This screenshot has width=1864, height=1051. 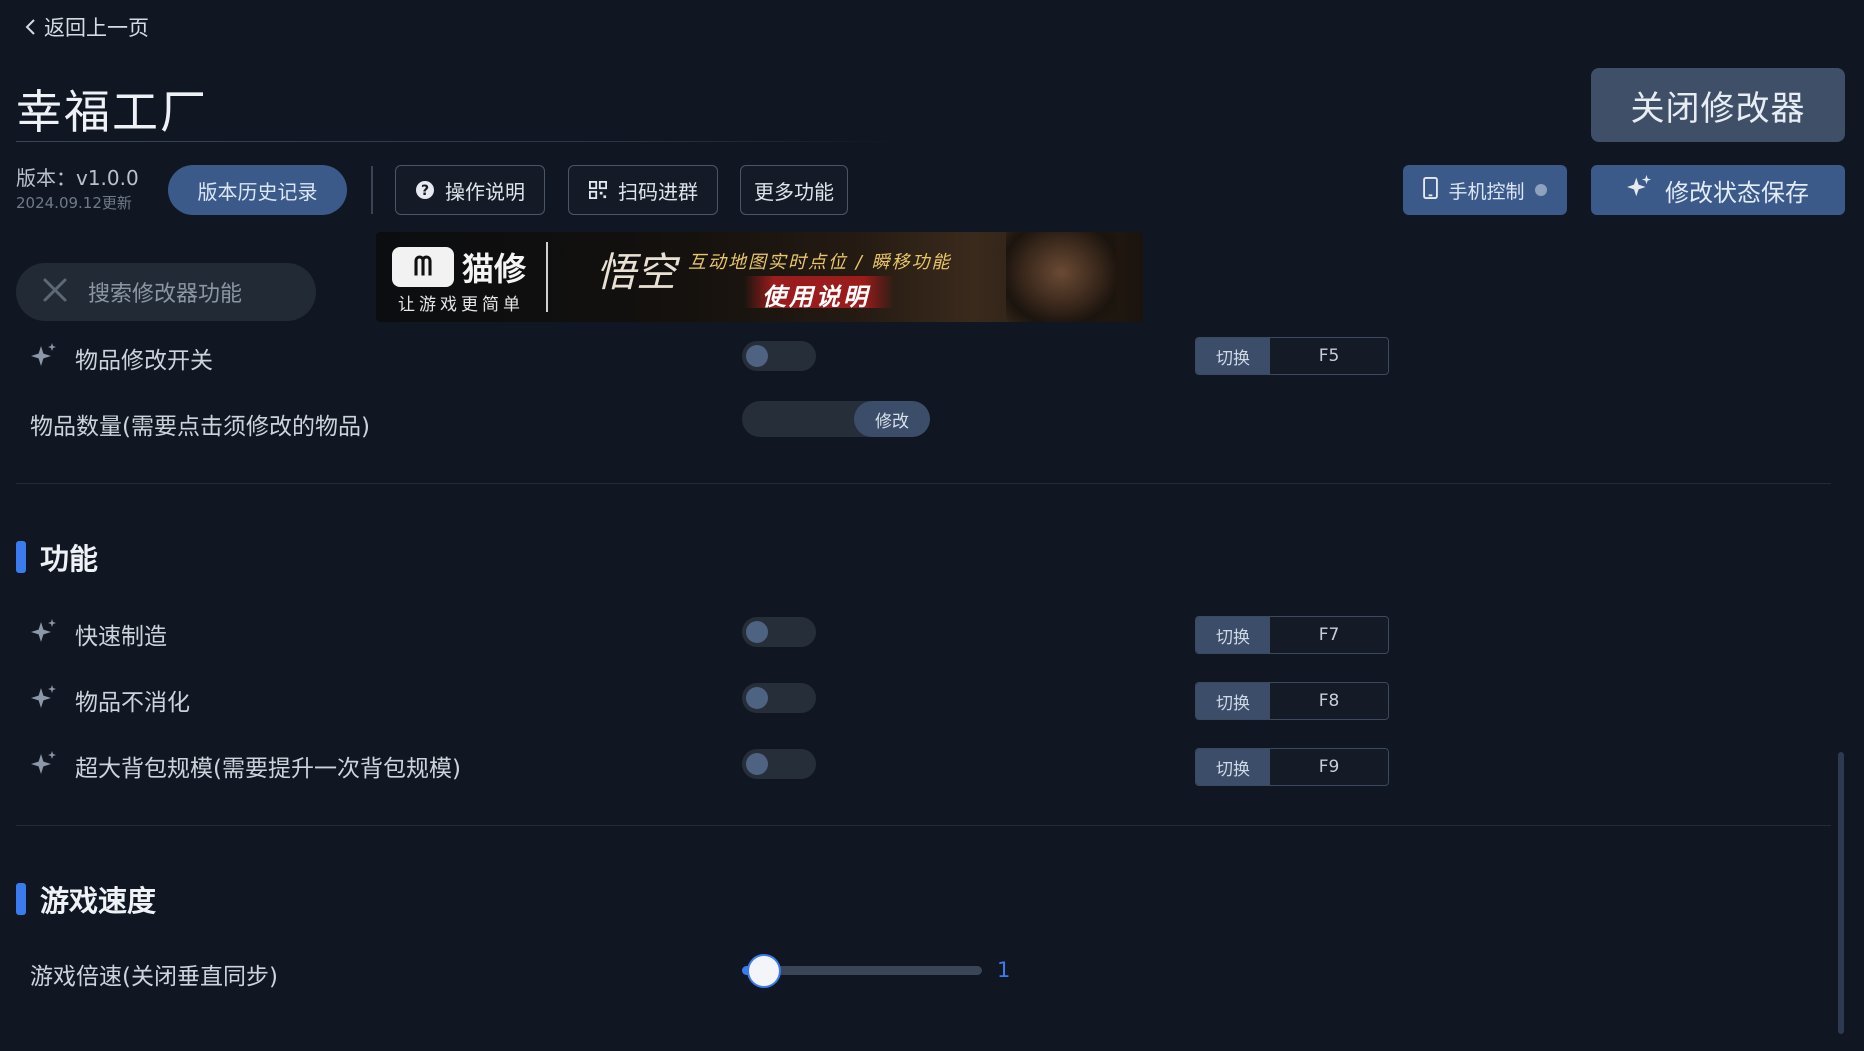 I want to click on promo-banner: ᗰ 猫修 让游戏更简单 悟空 互动地图实时点位 / 瞬移功能 使用说明, so click(x=759, y=277).